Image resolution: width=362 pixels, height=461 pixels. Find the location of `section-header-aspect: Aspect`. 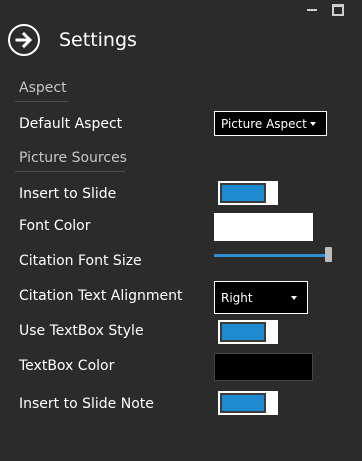

section-header-aspect: Aspect is located at coordinates (43, 88).